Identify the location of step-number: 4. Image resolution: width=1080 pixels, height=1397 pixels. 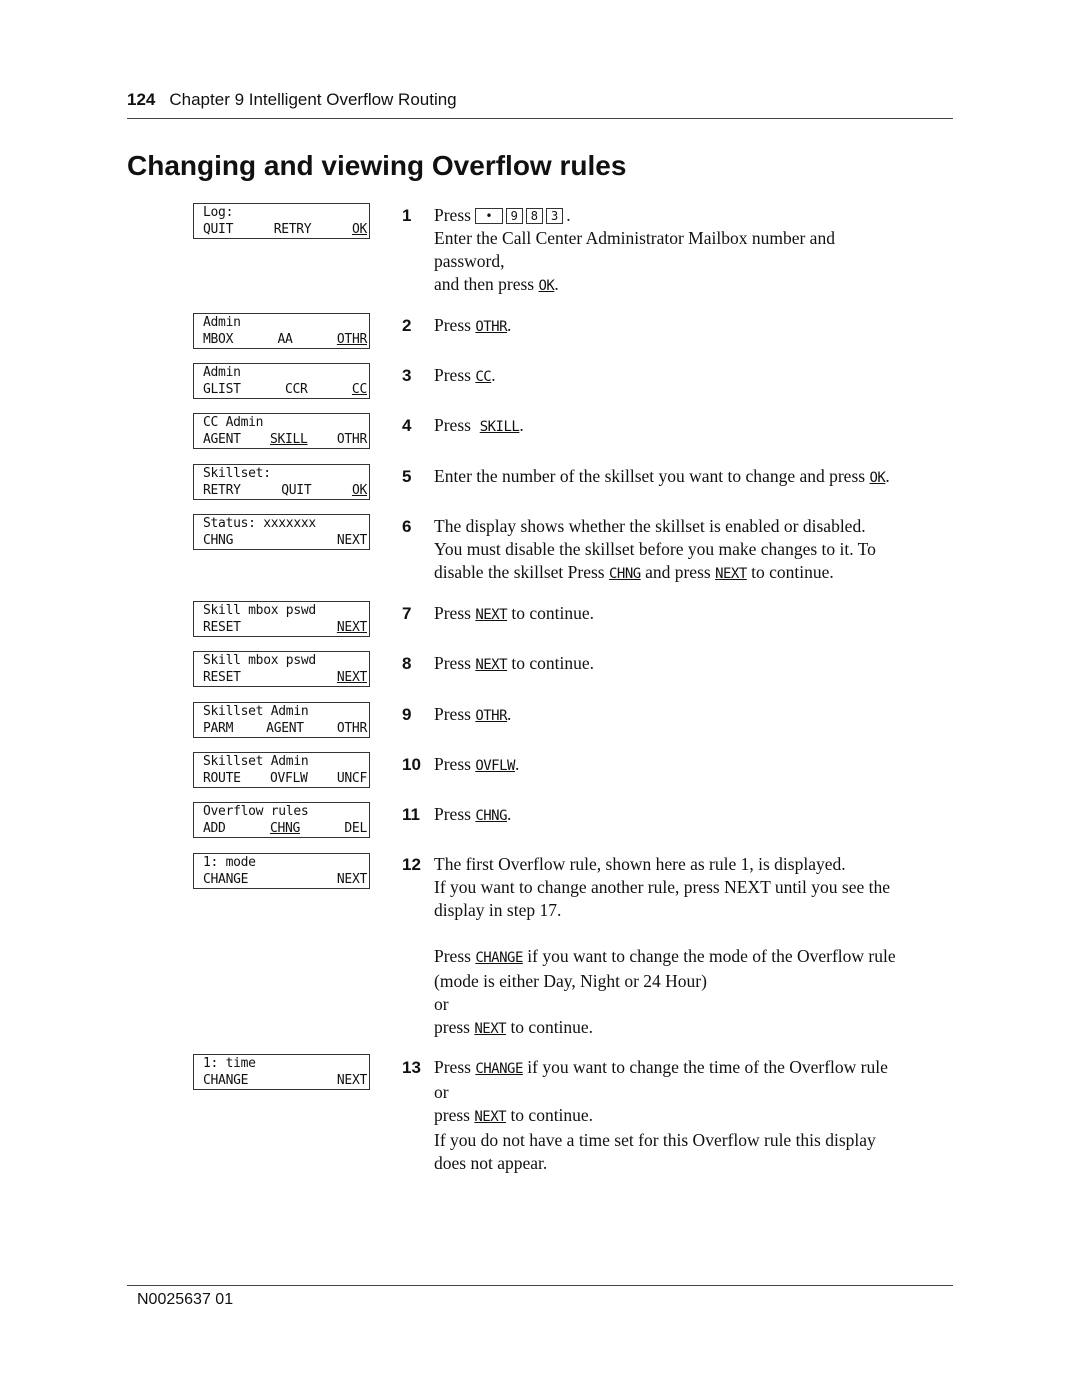
(407, 425).